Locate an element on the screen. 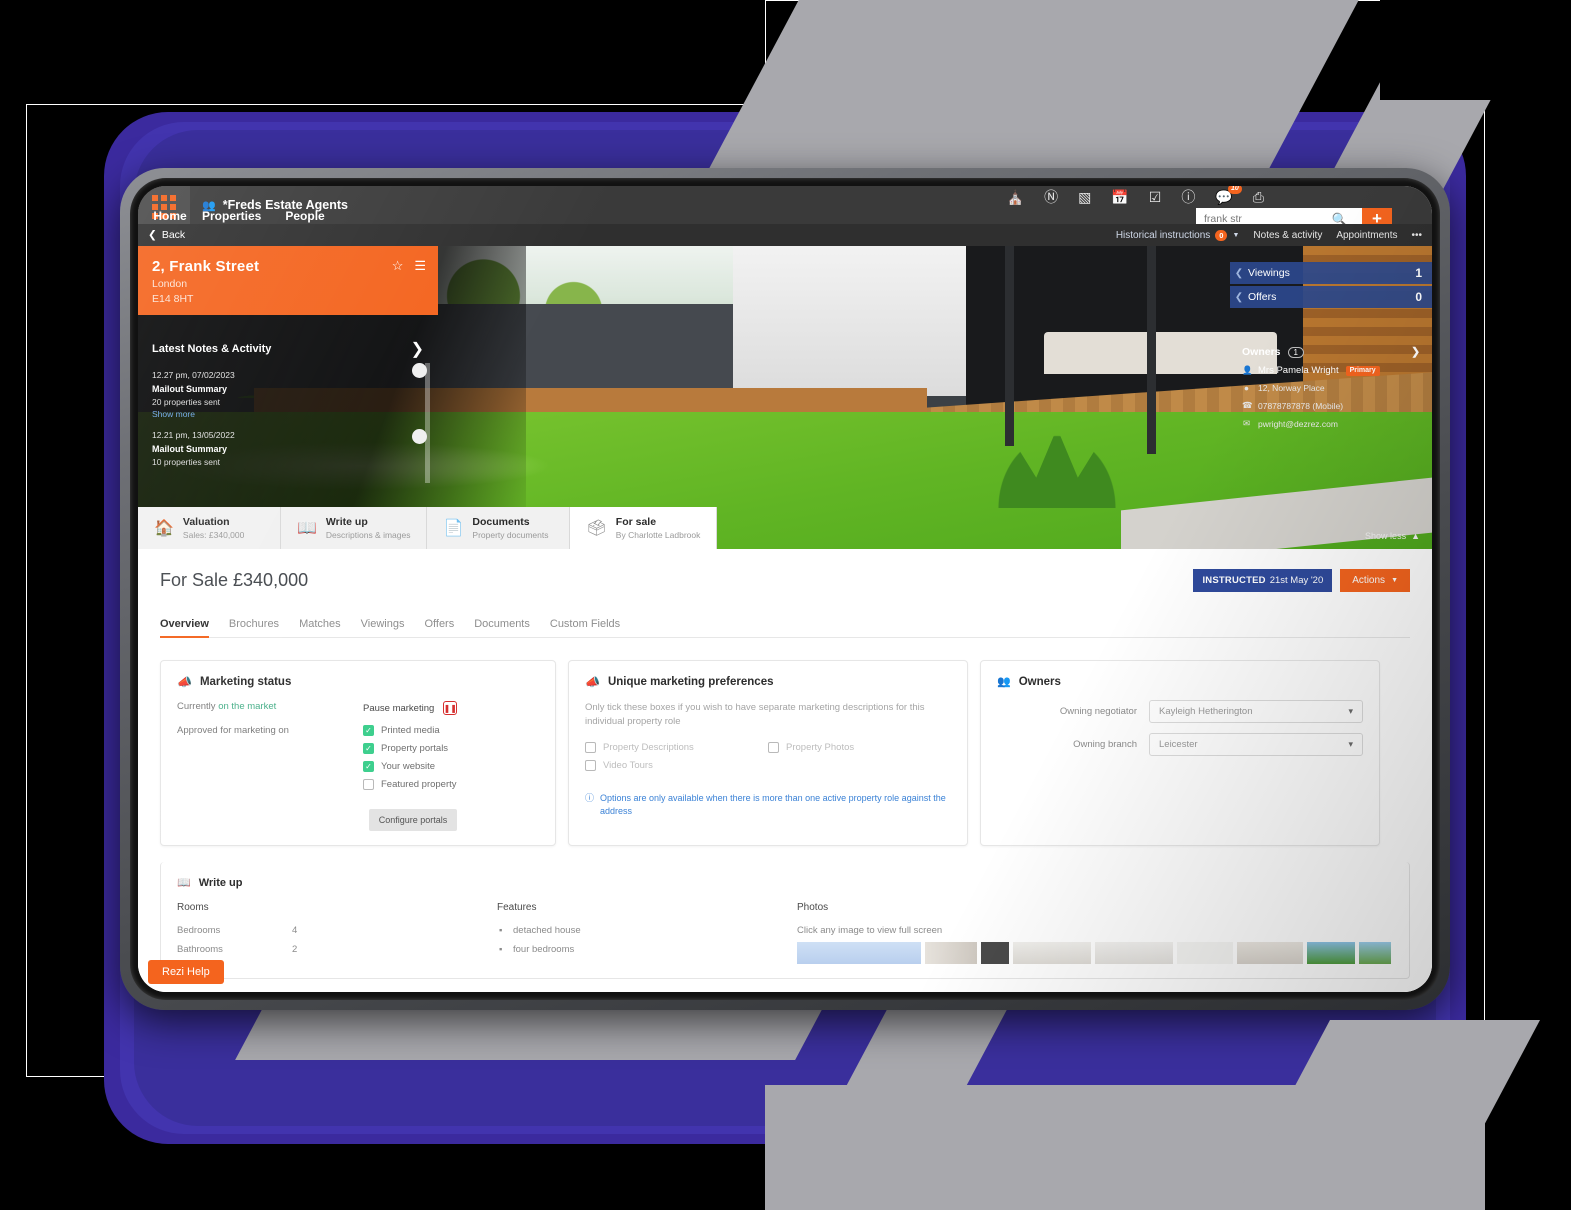 The height and width of the screenshot is (1210, 1571). pause-icon: ❚❚ is located at coordinates (450, 708).